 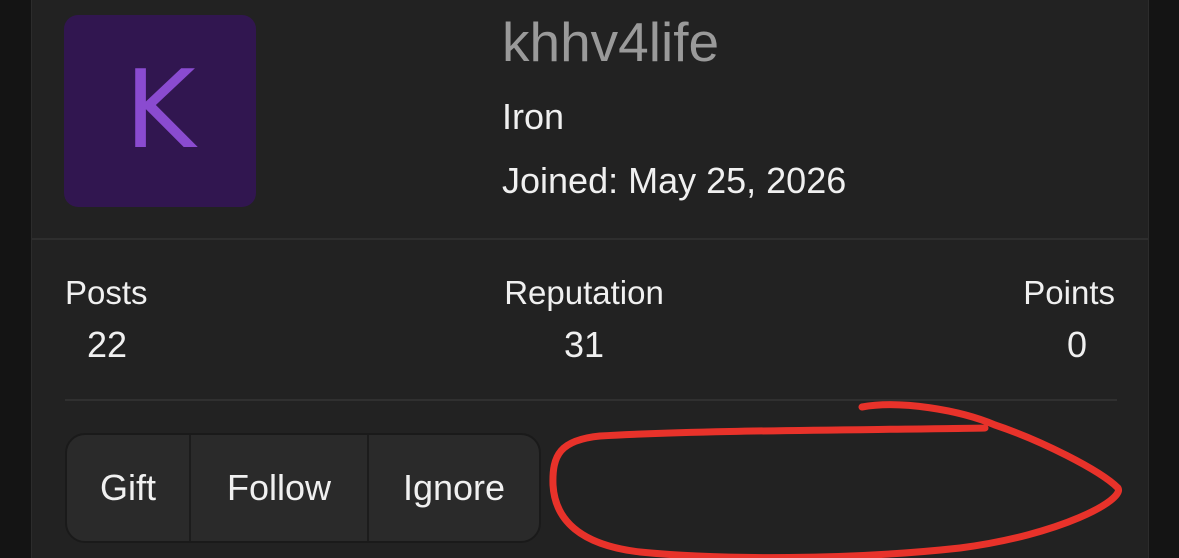 What do you see at coordinates (590, 239) in the screenshot?
I see `header-divider` at bounding box center [590, 239].